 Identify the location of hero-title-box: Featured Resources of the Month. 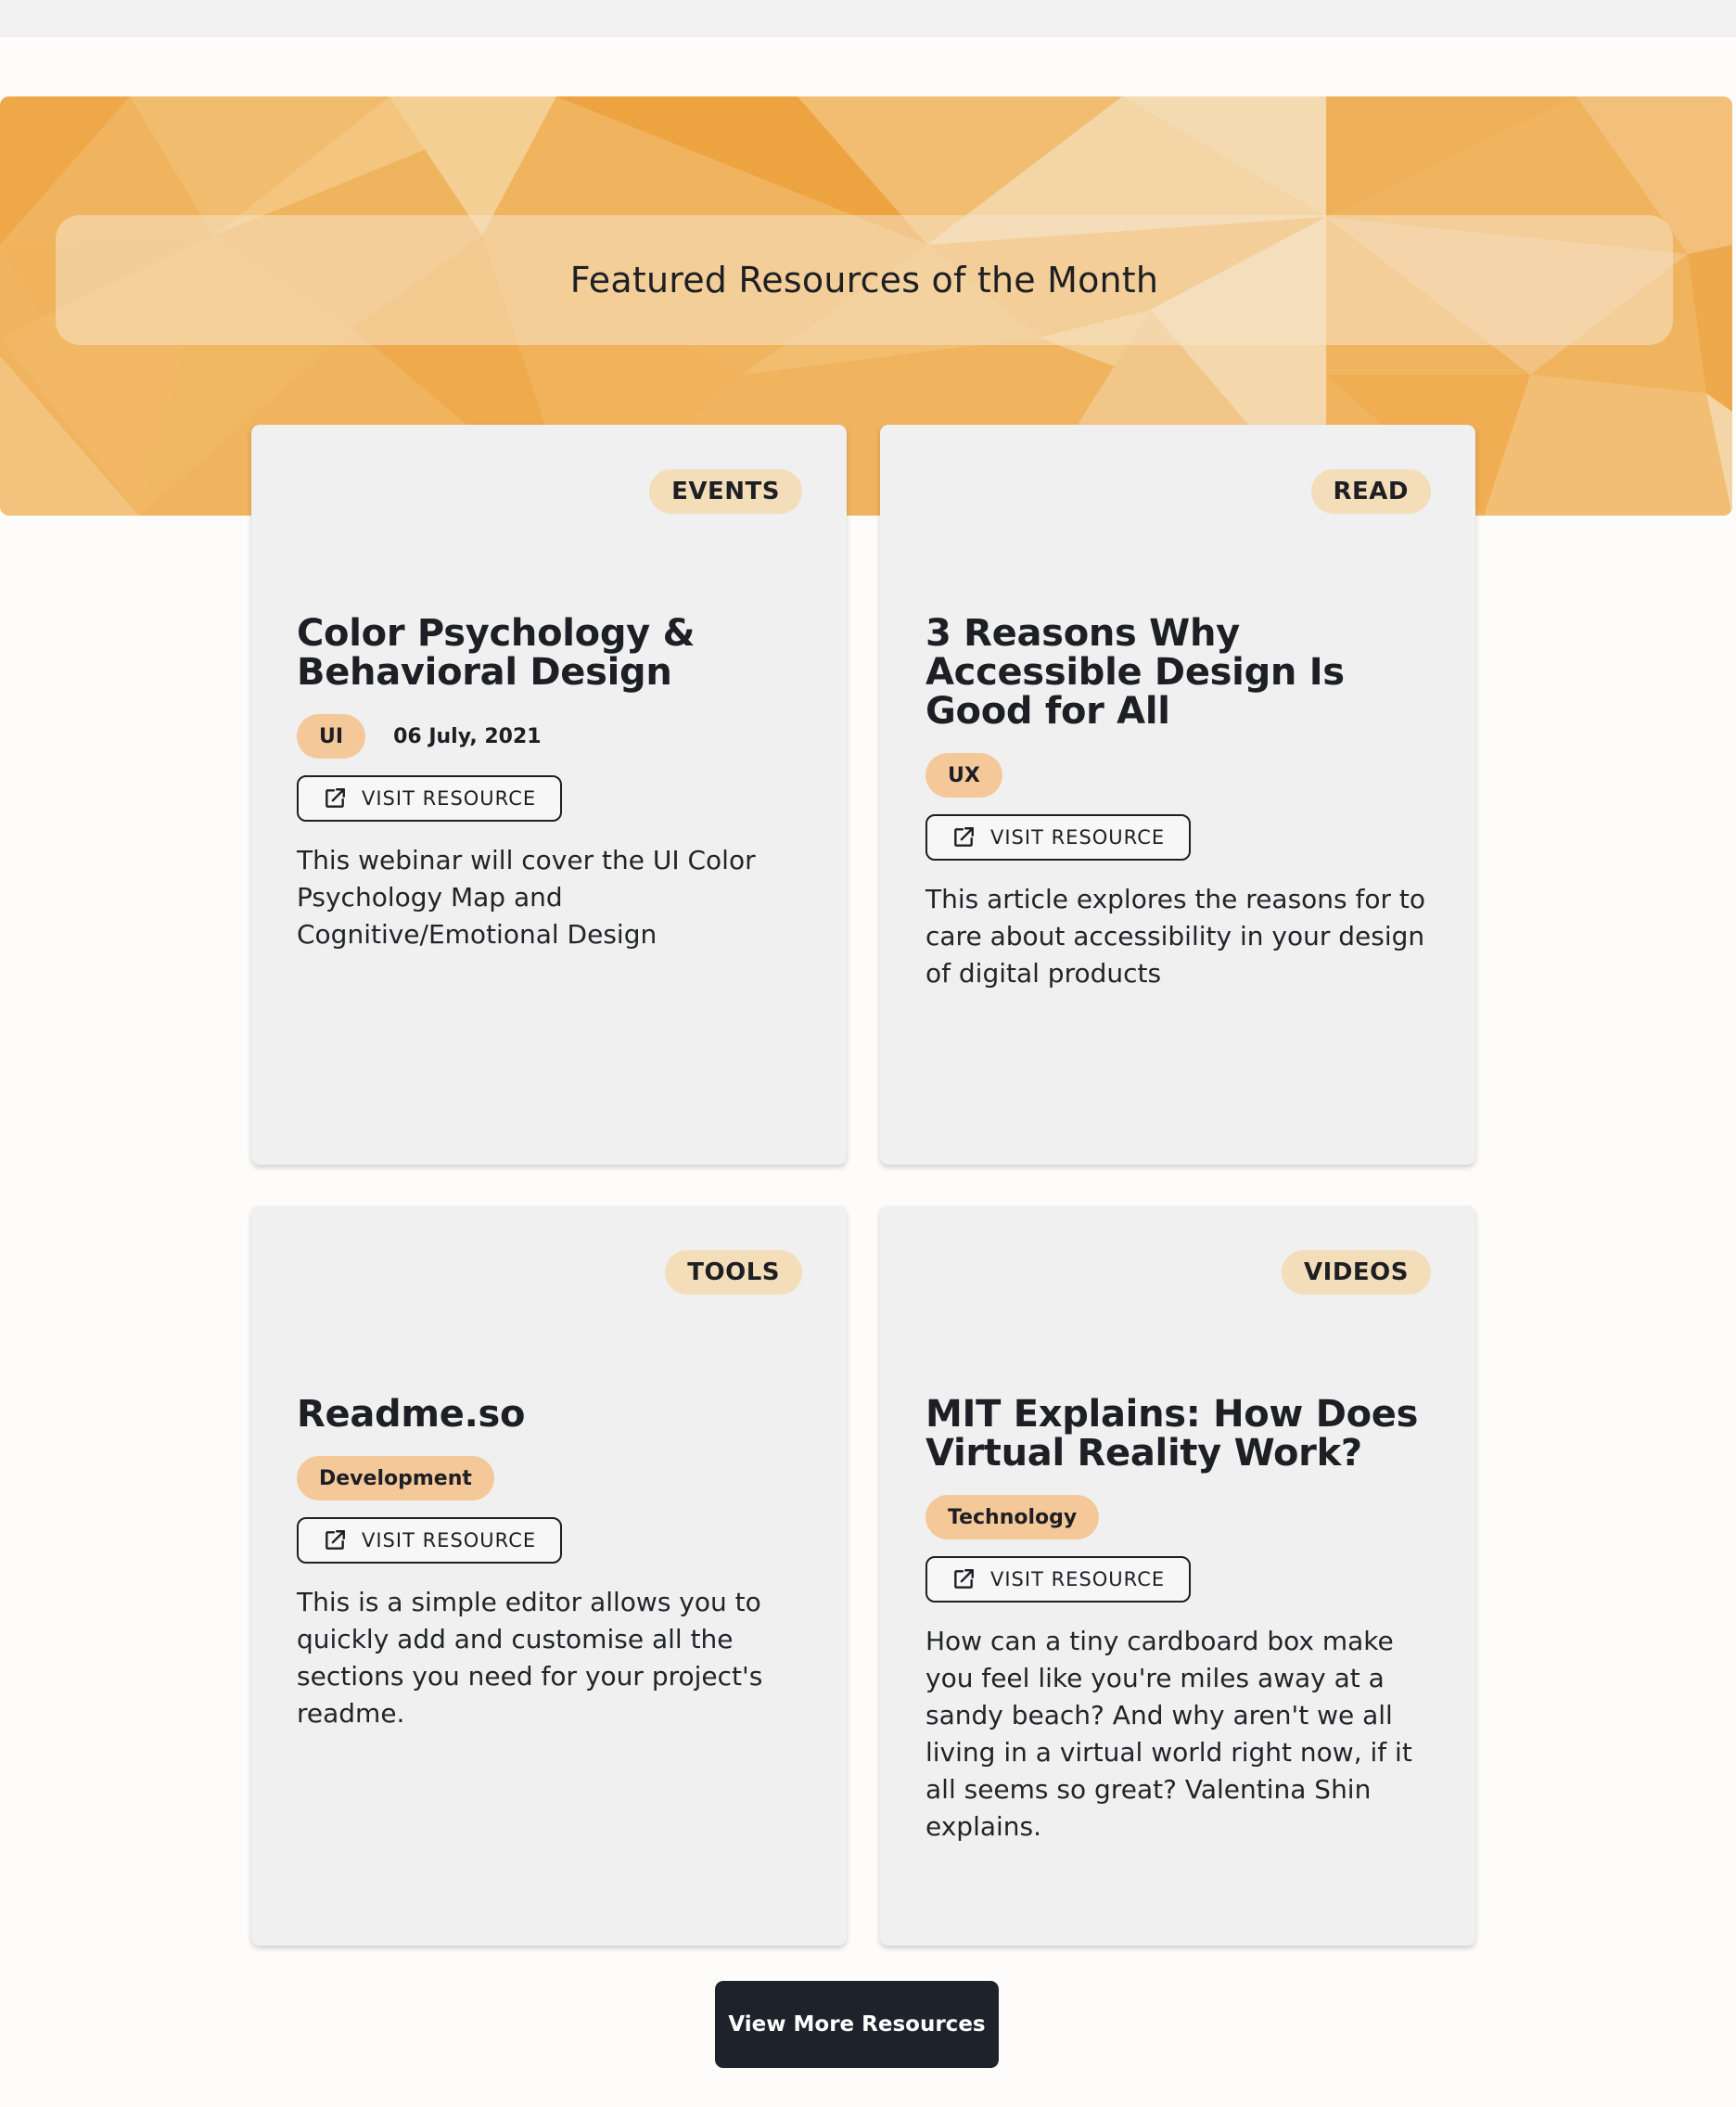
(864, 280).